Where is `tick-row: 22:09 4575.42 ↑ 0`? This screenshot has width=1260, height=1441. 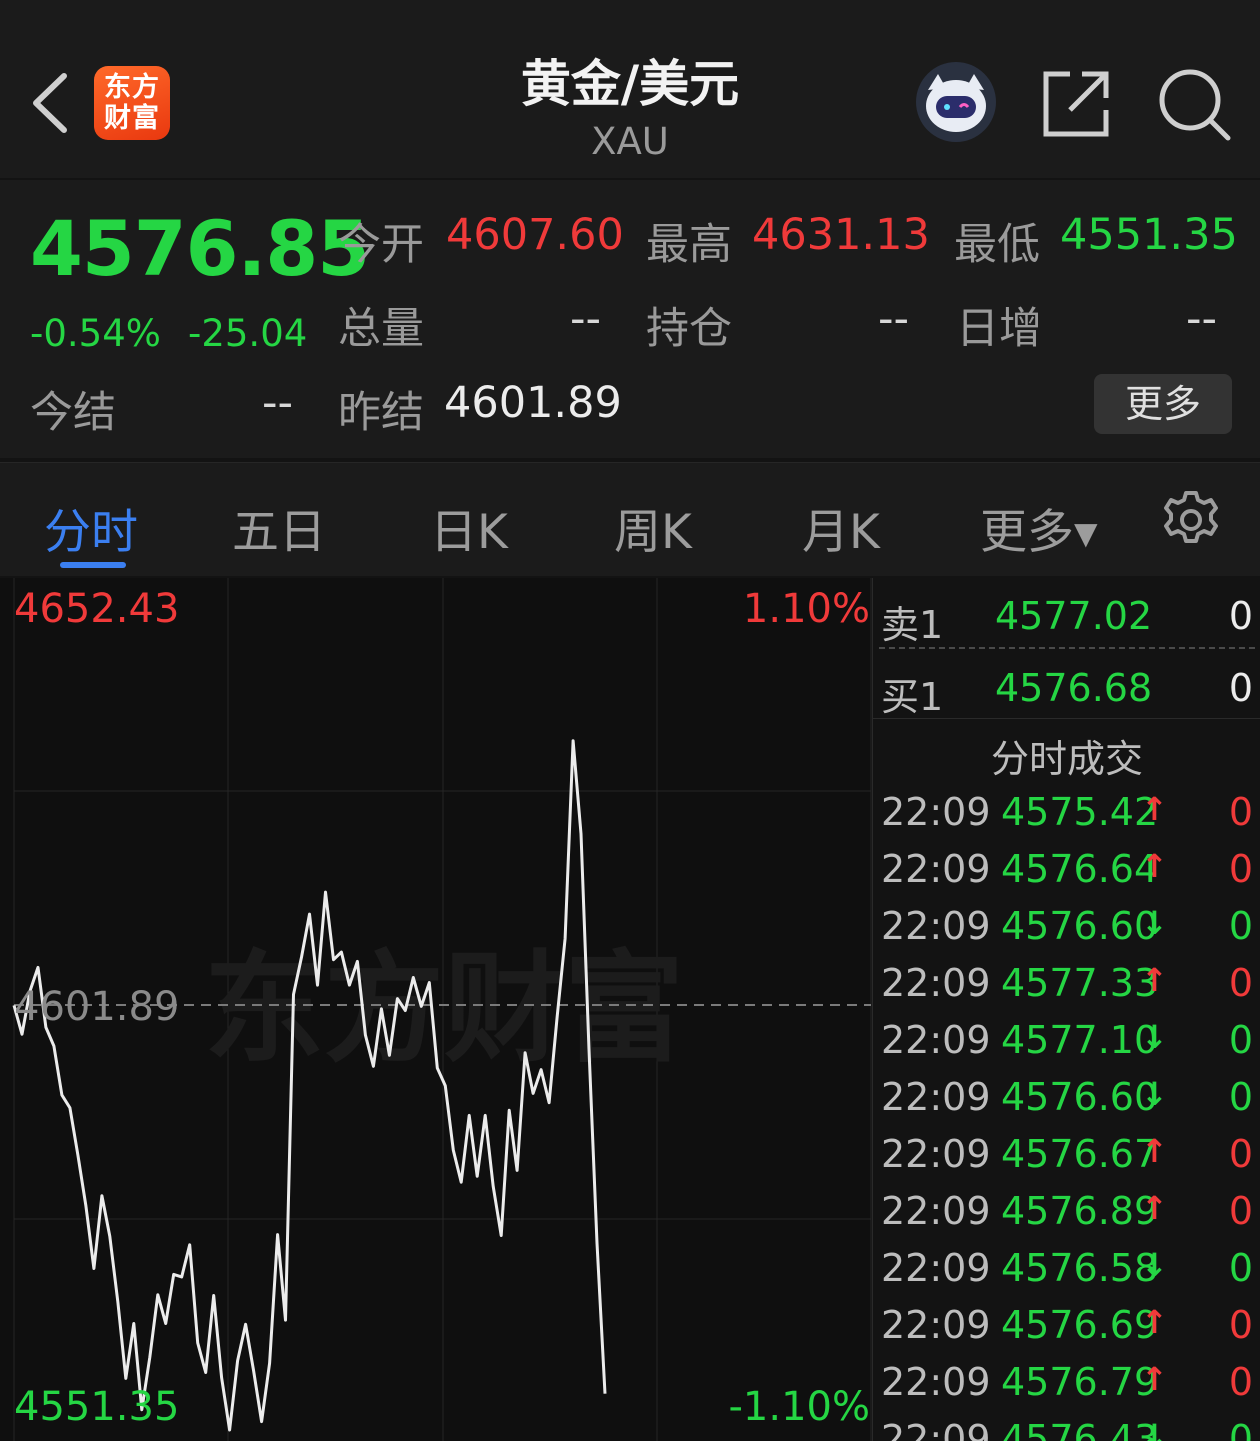 tick-row: 22:09 4575.42 ↑ 0 is located at coordinates (1066, 818).